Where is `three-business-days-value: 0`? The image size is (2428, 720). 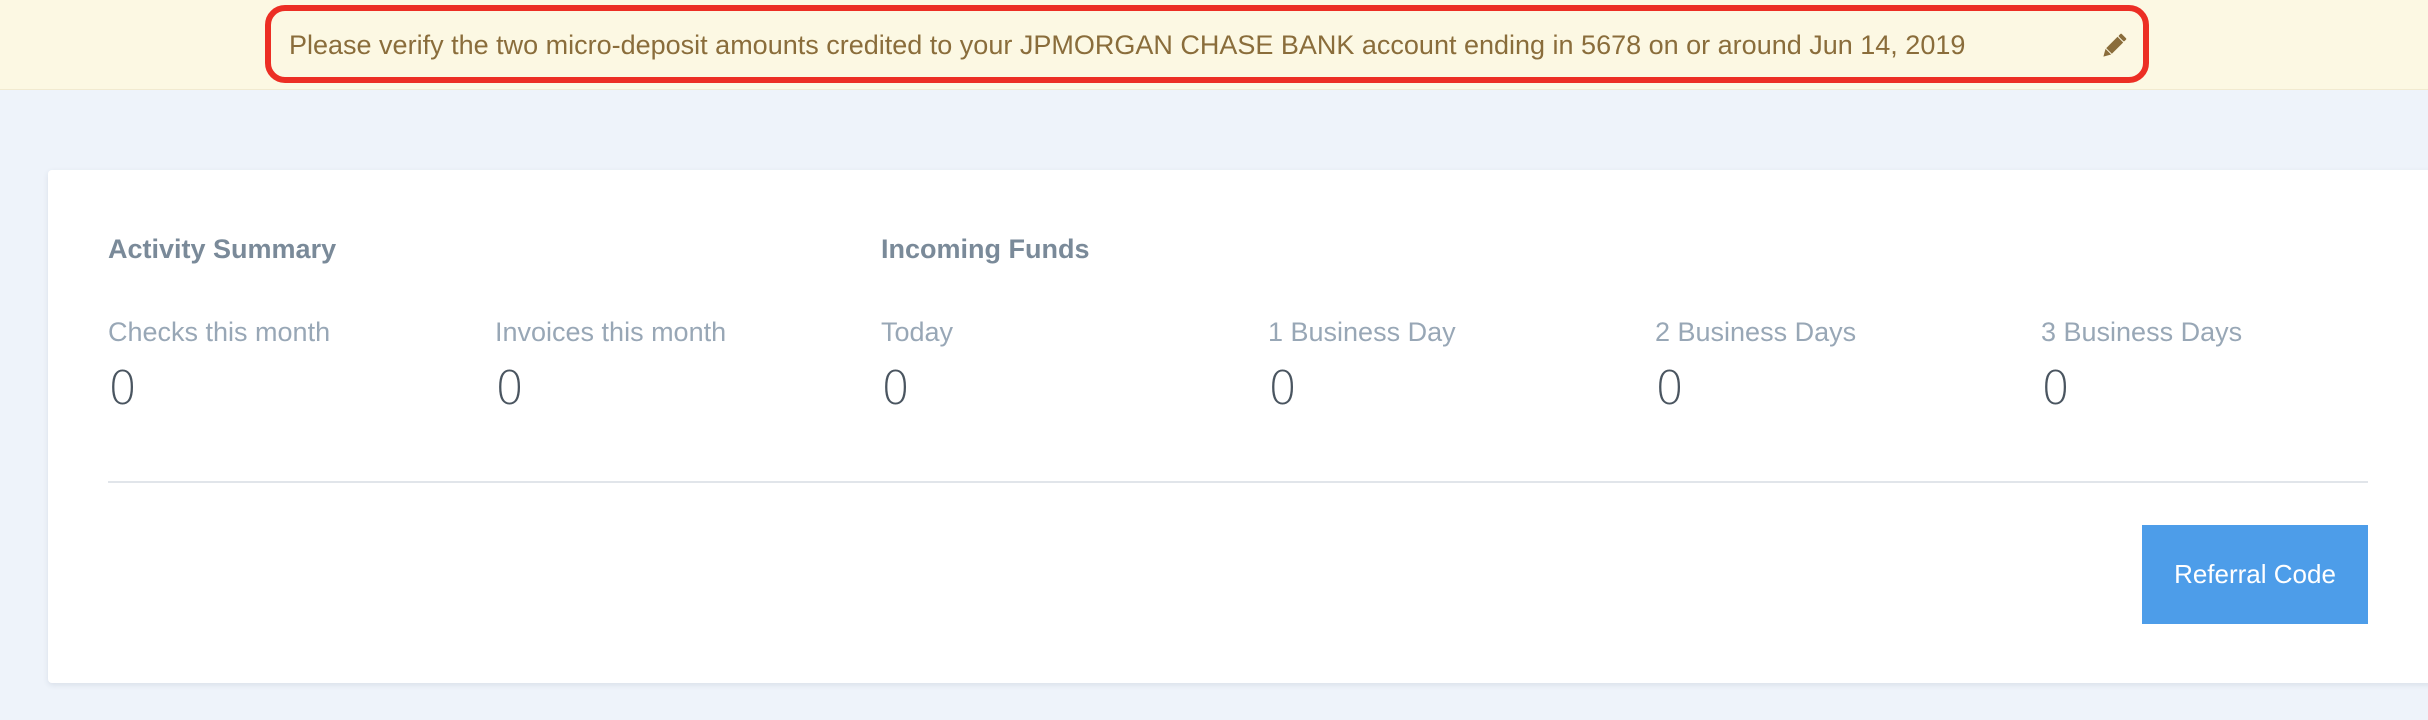
three-business-days-value: 0 is located at coordinates (2056, 388).